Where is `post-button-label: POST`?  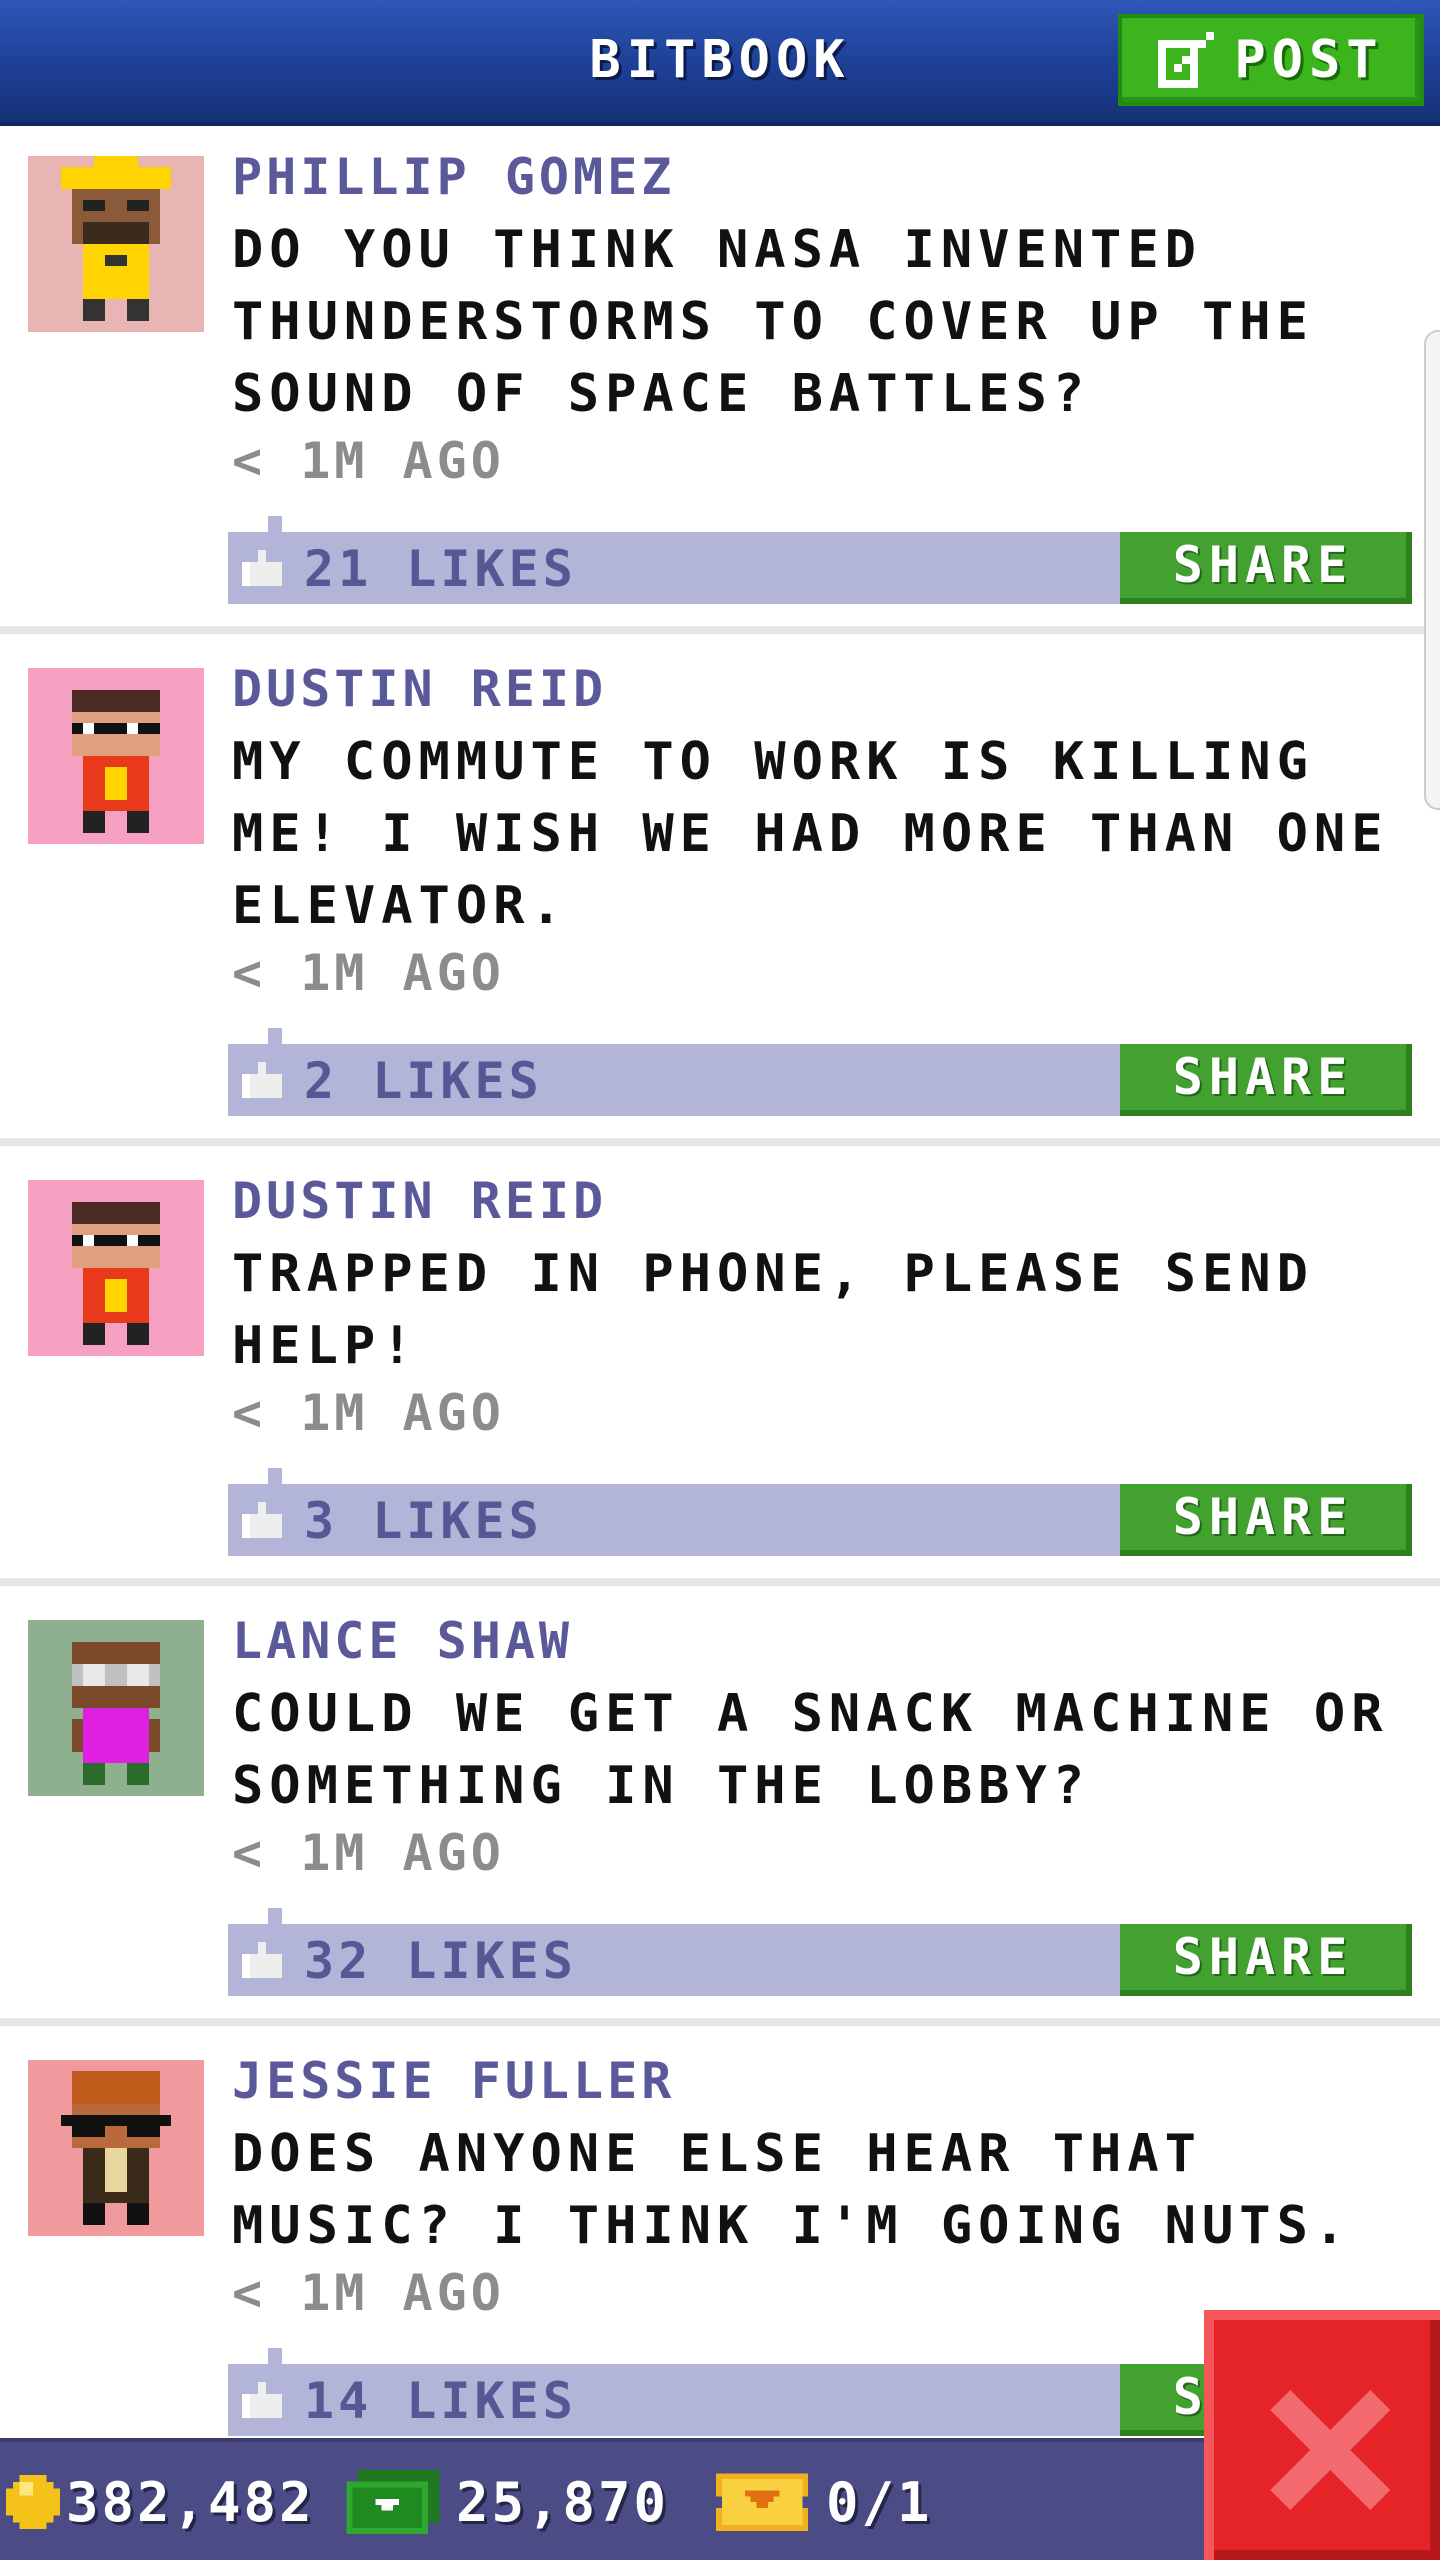
post-button-label: POST is located at coordinates (1309, 60).